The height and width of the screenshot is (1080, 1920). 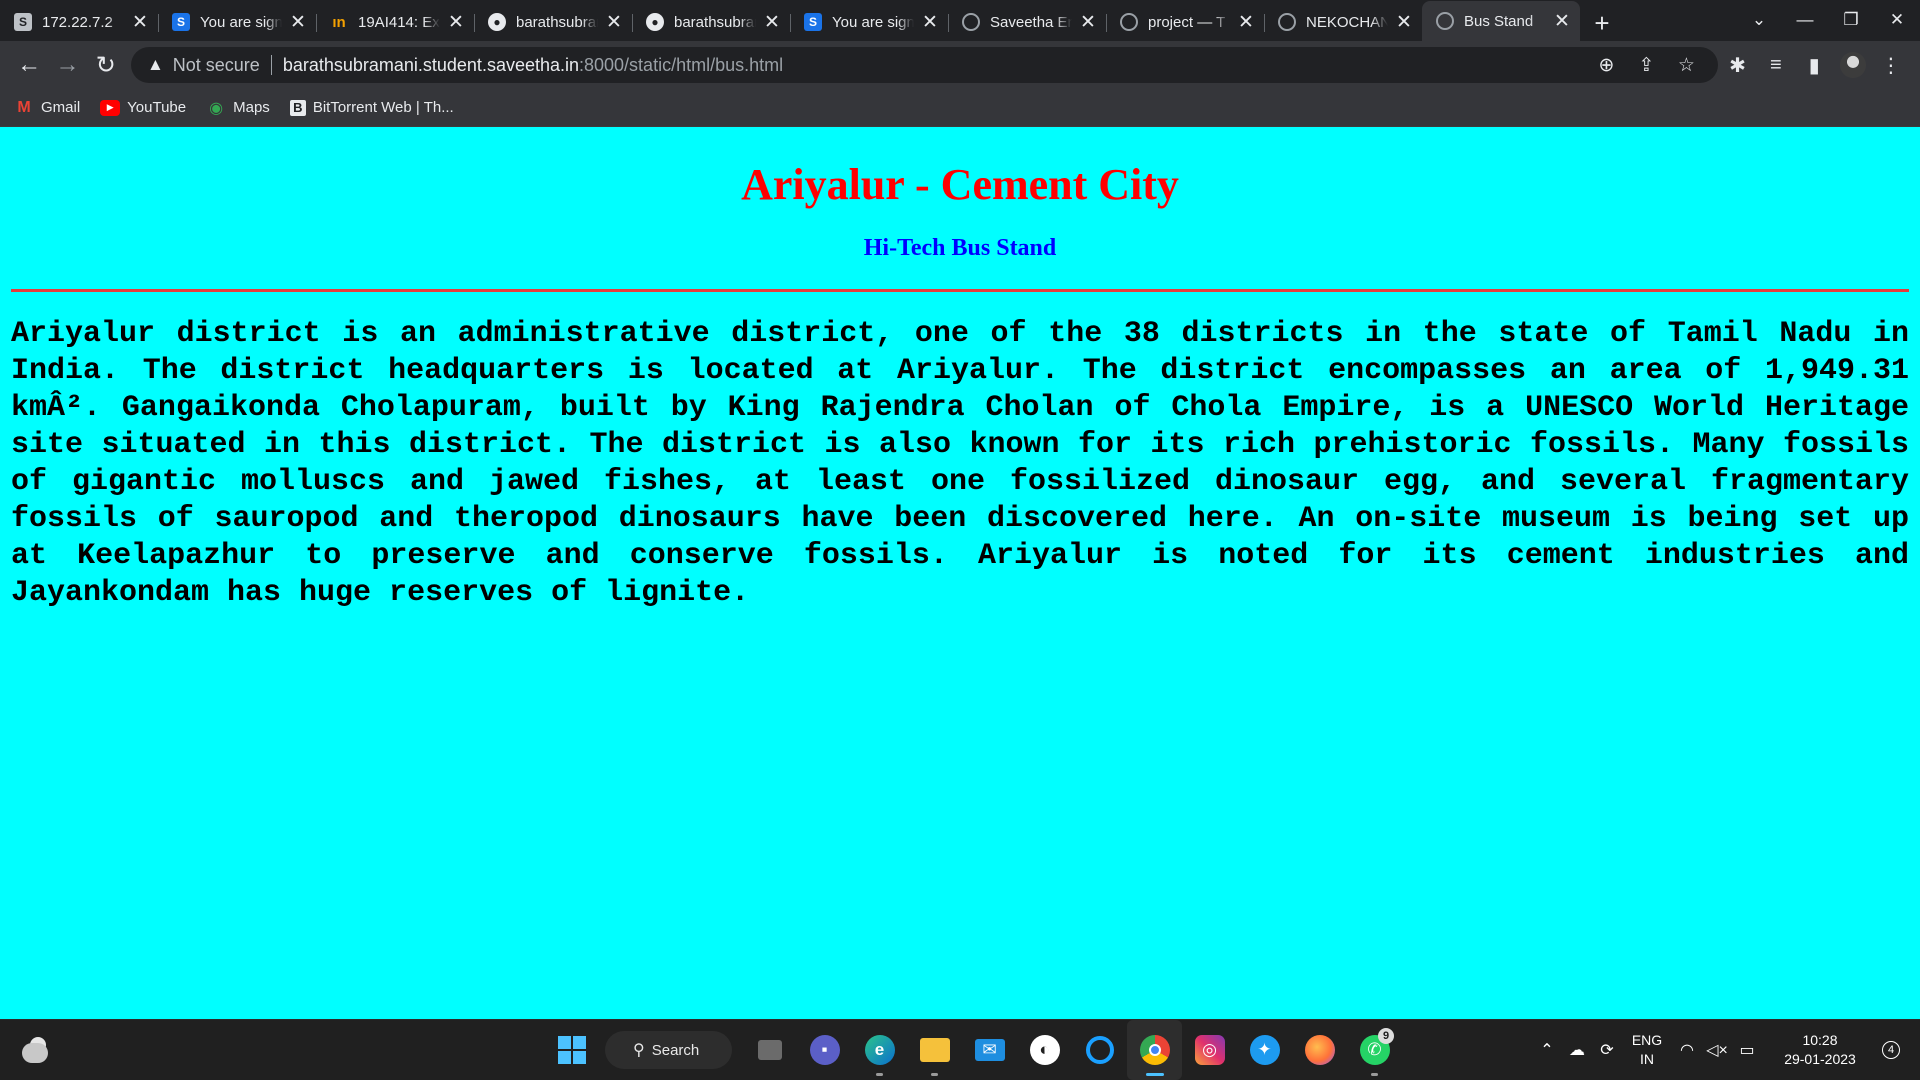 What do you see at coordinates (1374, 1050) in the screenshot?
I see `whatsapp-button: ✆ 9` at bounding box center [1374, 1050].